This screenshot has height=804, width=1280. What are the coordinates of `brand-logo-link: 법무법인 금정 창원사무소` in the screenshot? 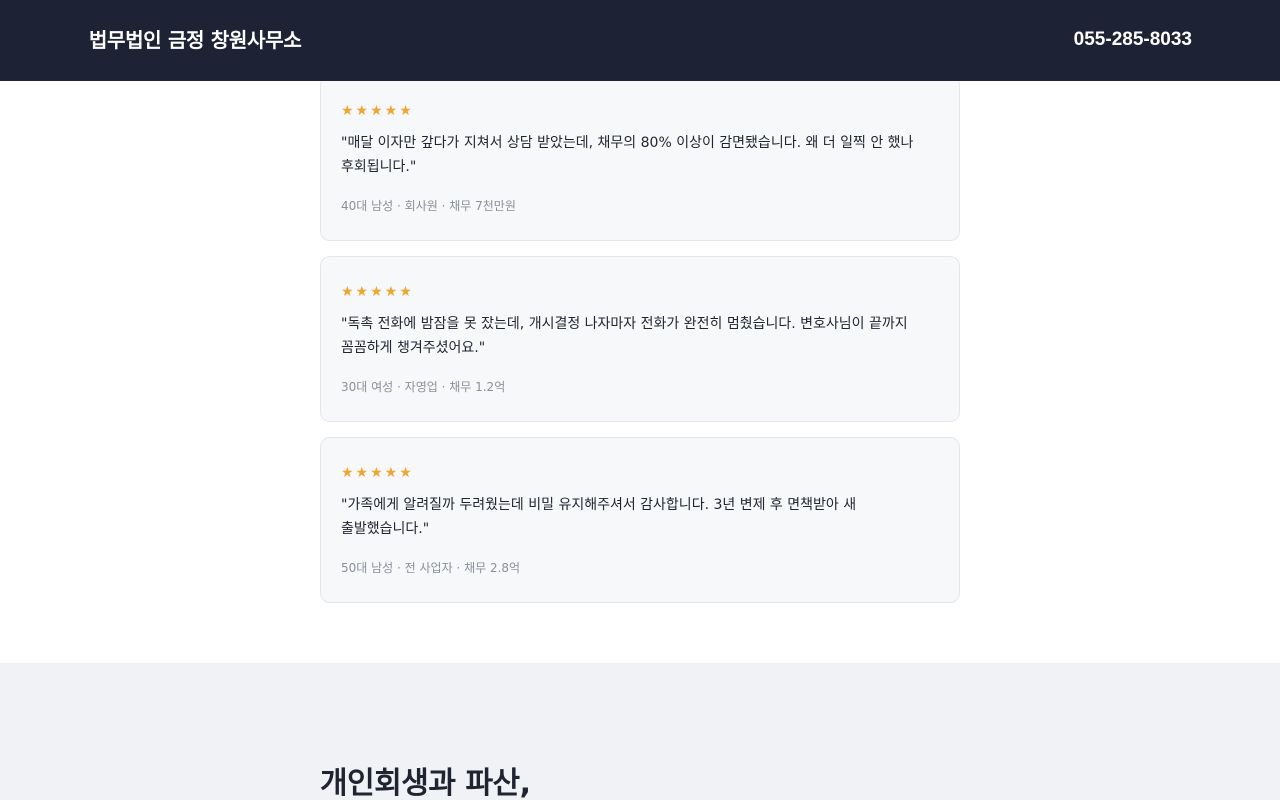 It's located at (195, 40).